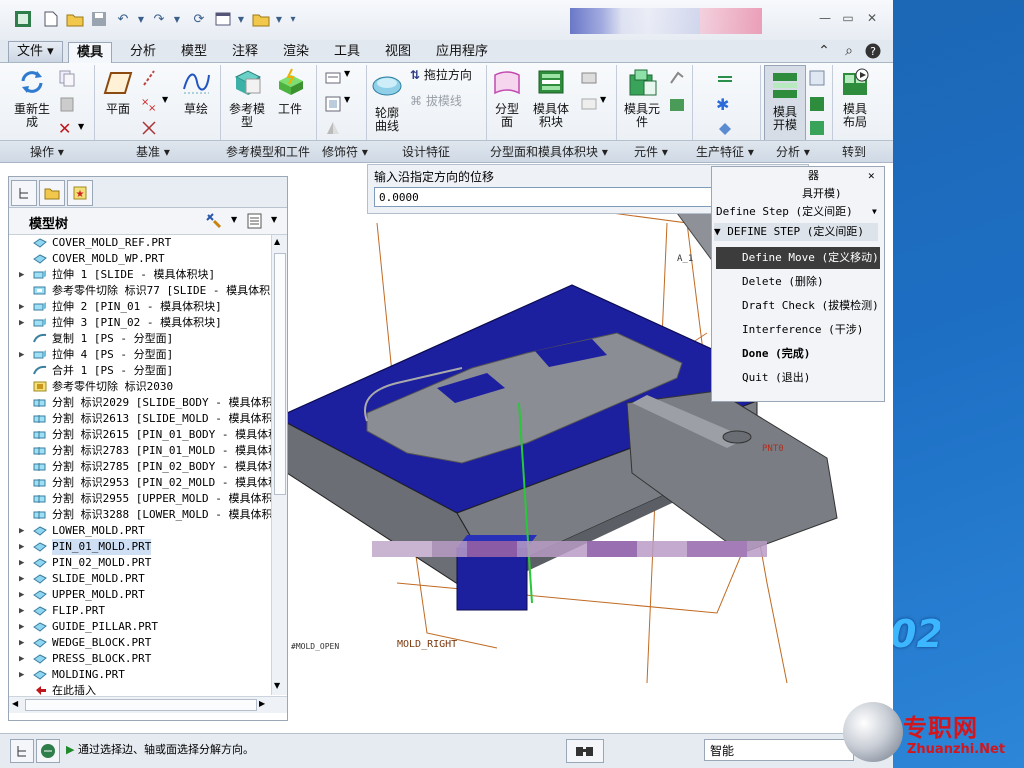  Describe the element at coordinates (149, 104) in the screenshot. I see `point-icon: × ×` at that location.